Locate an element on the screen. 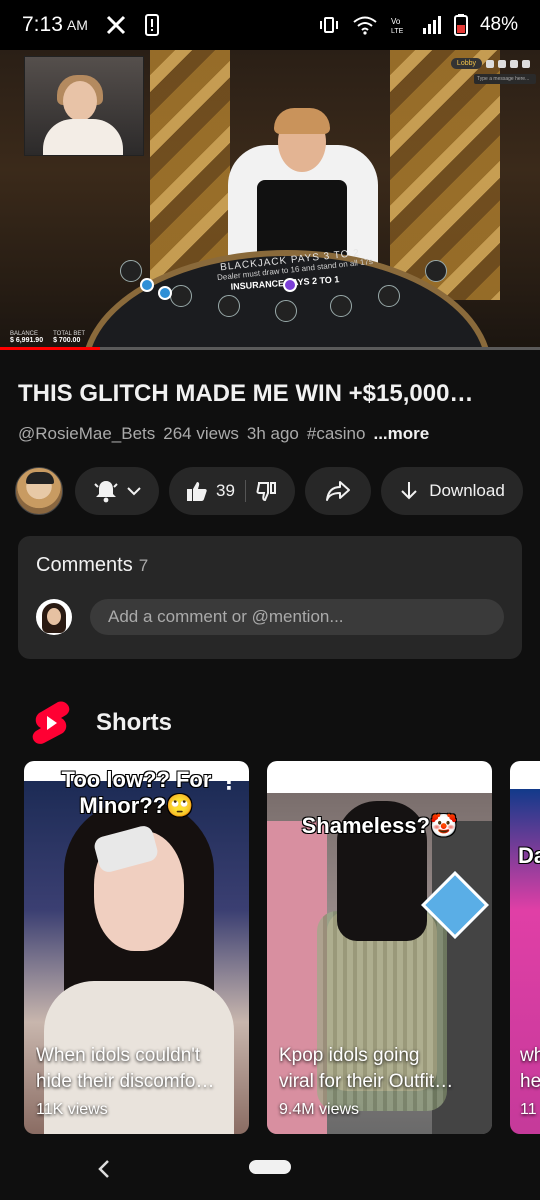 The height and width of the screenshot is (1200, 540). video-progress-bar is located at coordinates (270, 348).